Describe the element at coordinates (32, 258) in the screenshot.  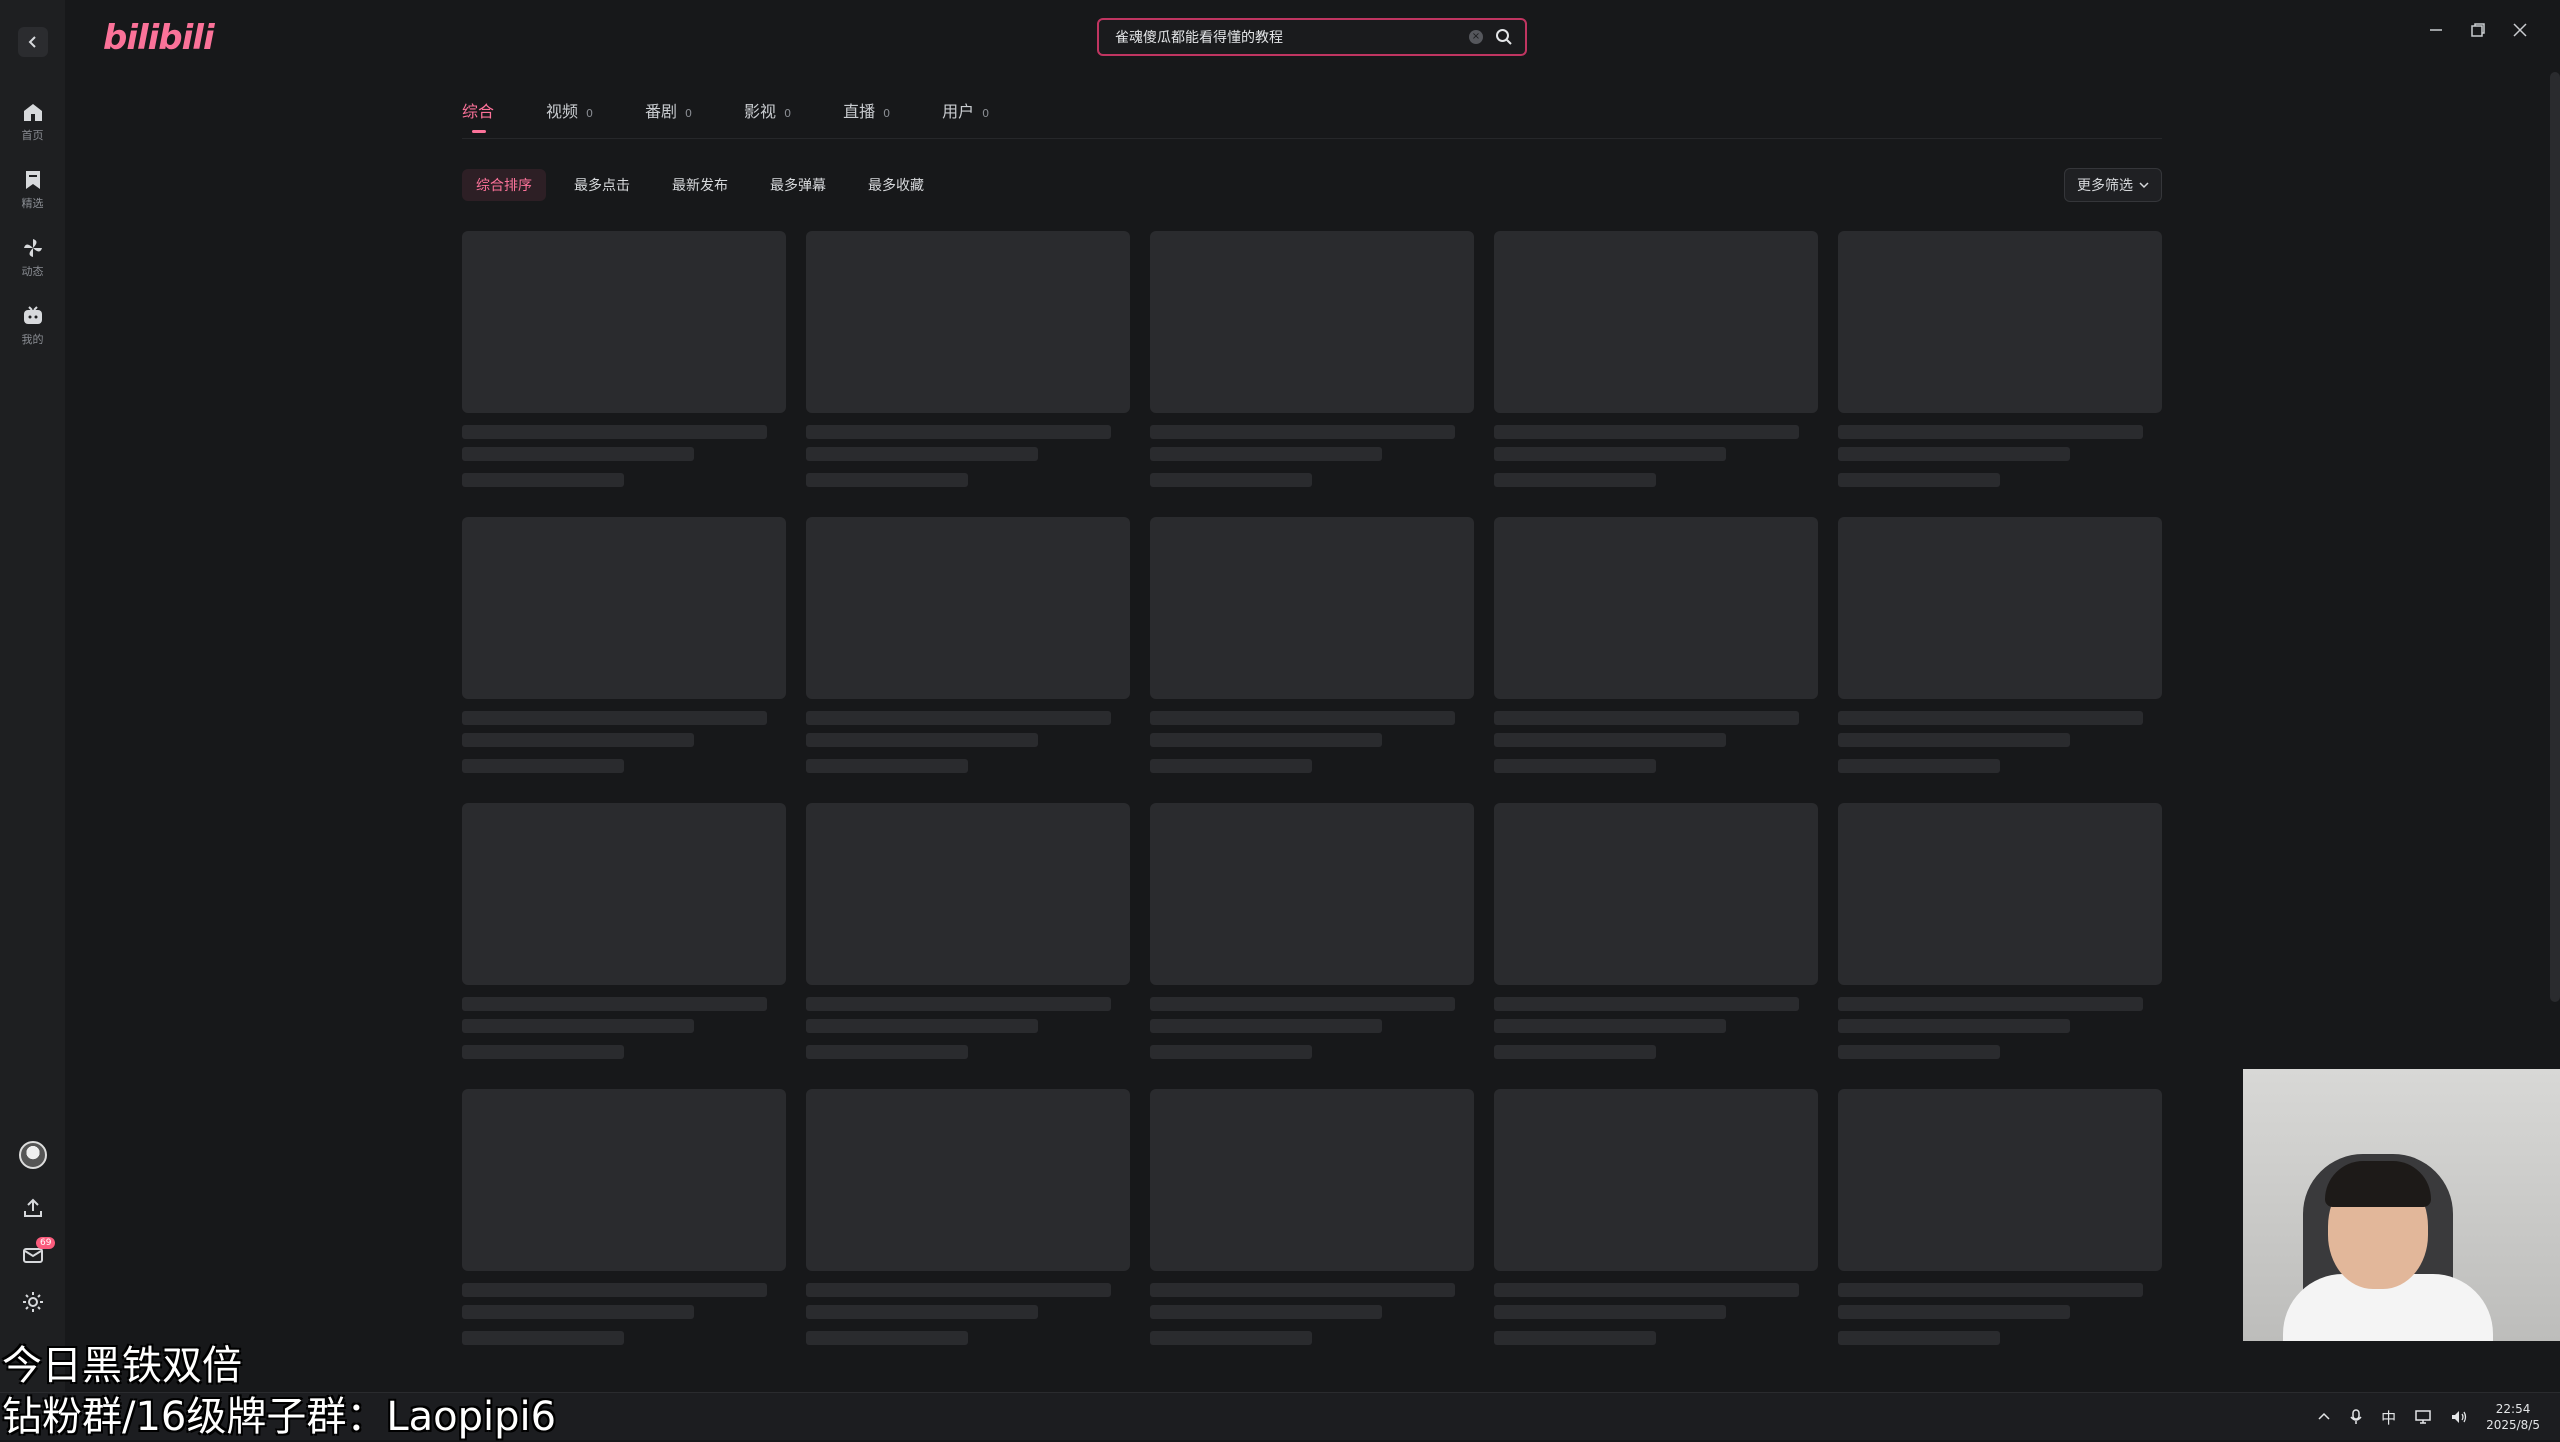
I see `sidebar-item-dynamic: 动态` at that location.